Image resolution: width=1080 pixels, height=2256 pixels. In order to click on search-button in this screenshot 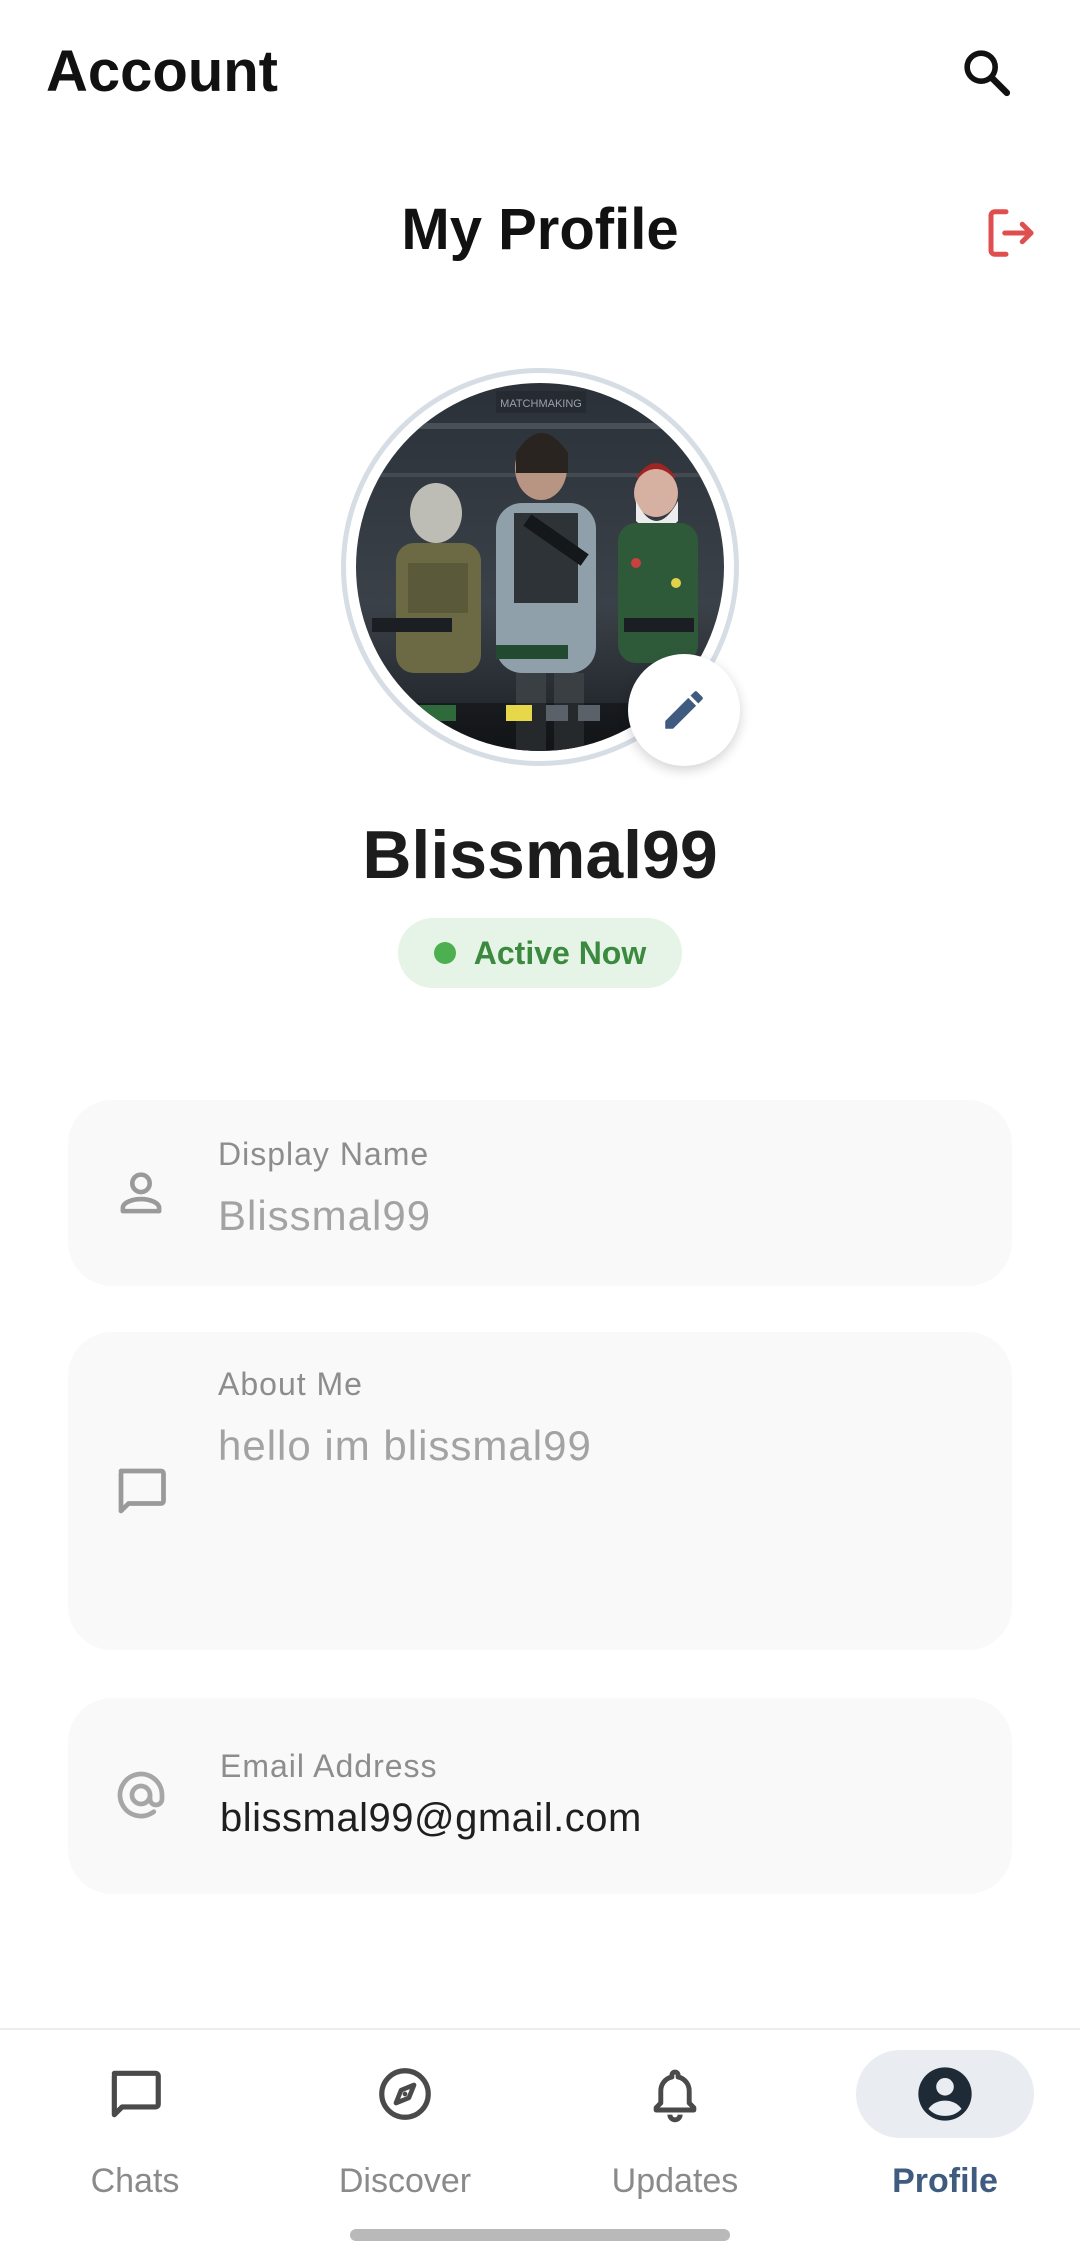, I will do `click(987, 73)`.